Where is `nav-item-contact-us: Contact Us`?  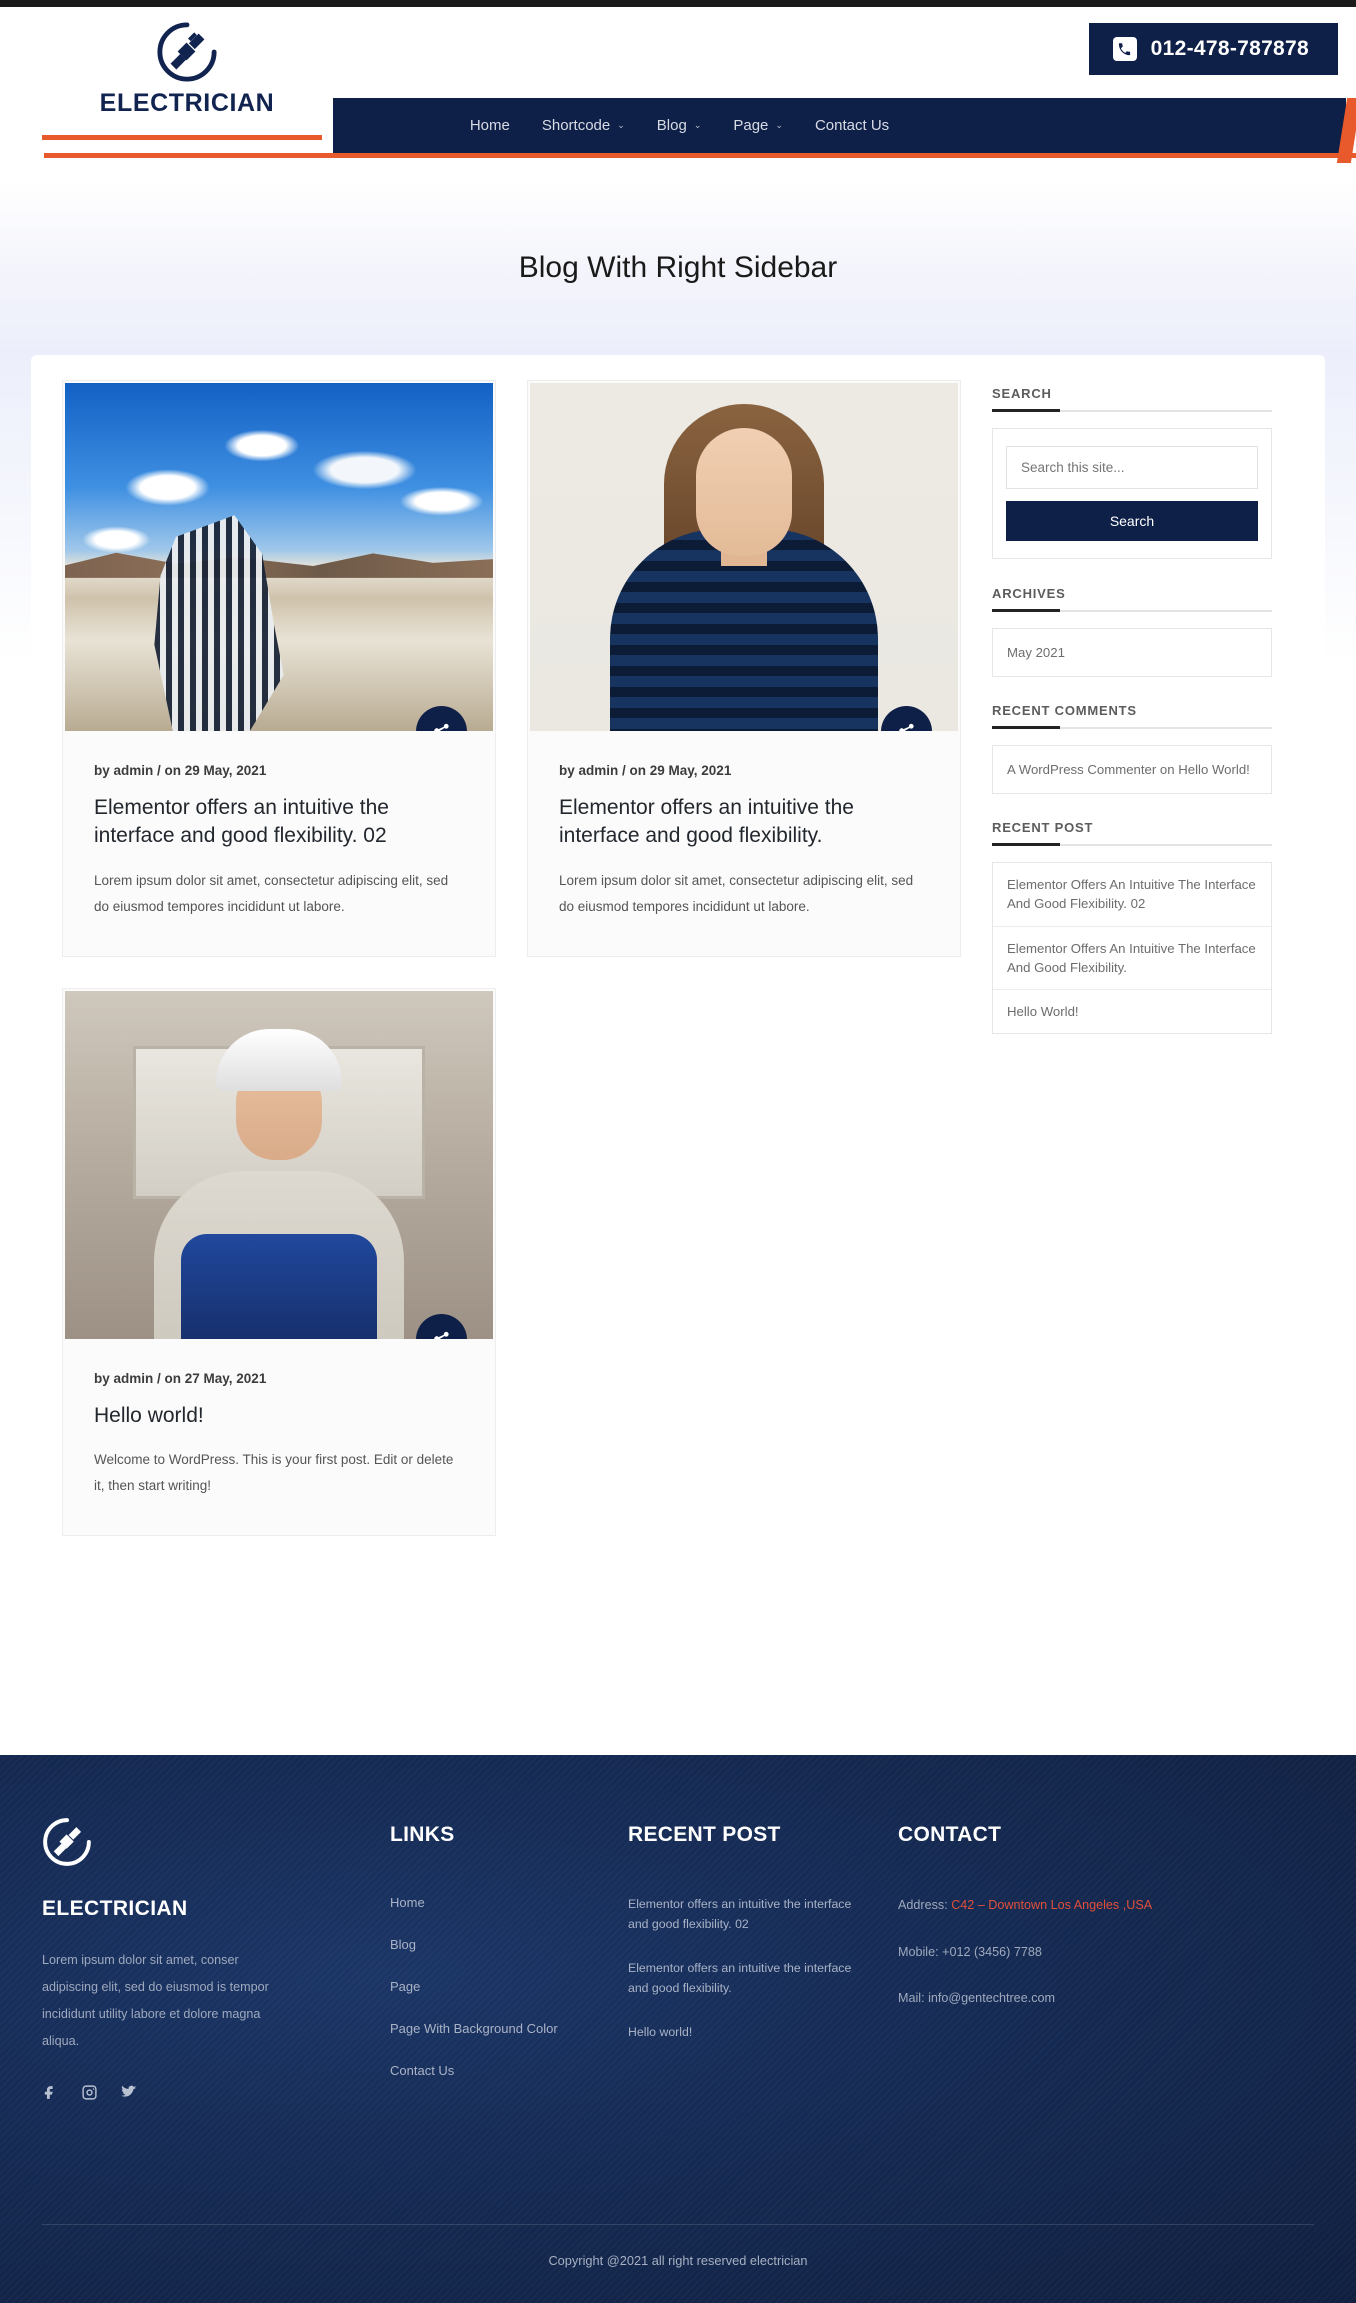 nav-item-contact-us: Contact Us is located at coordinates (852, 125).